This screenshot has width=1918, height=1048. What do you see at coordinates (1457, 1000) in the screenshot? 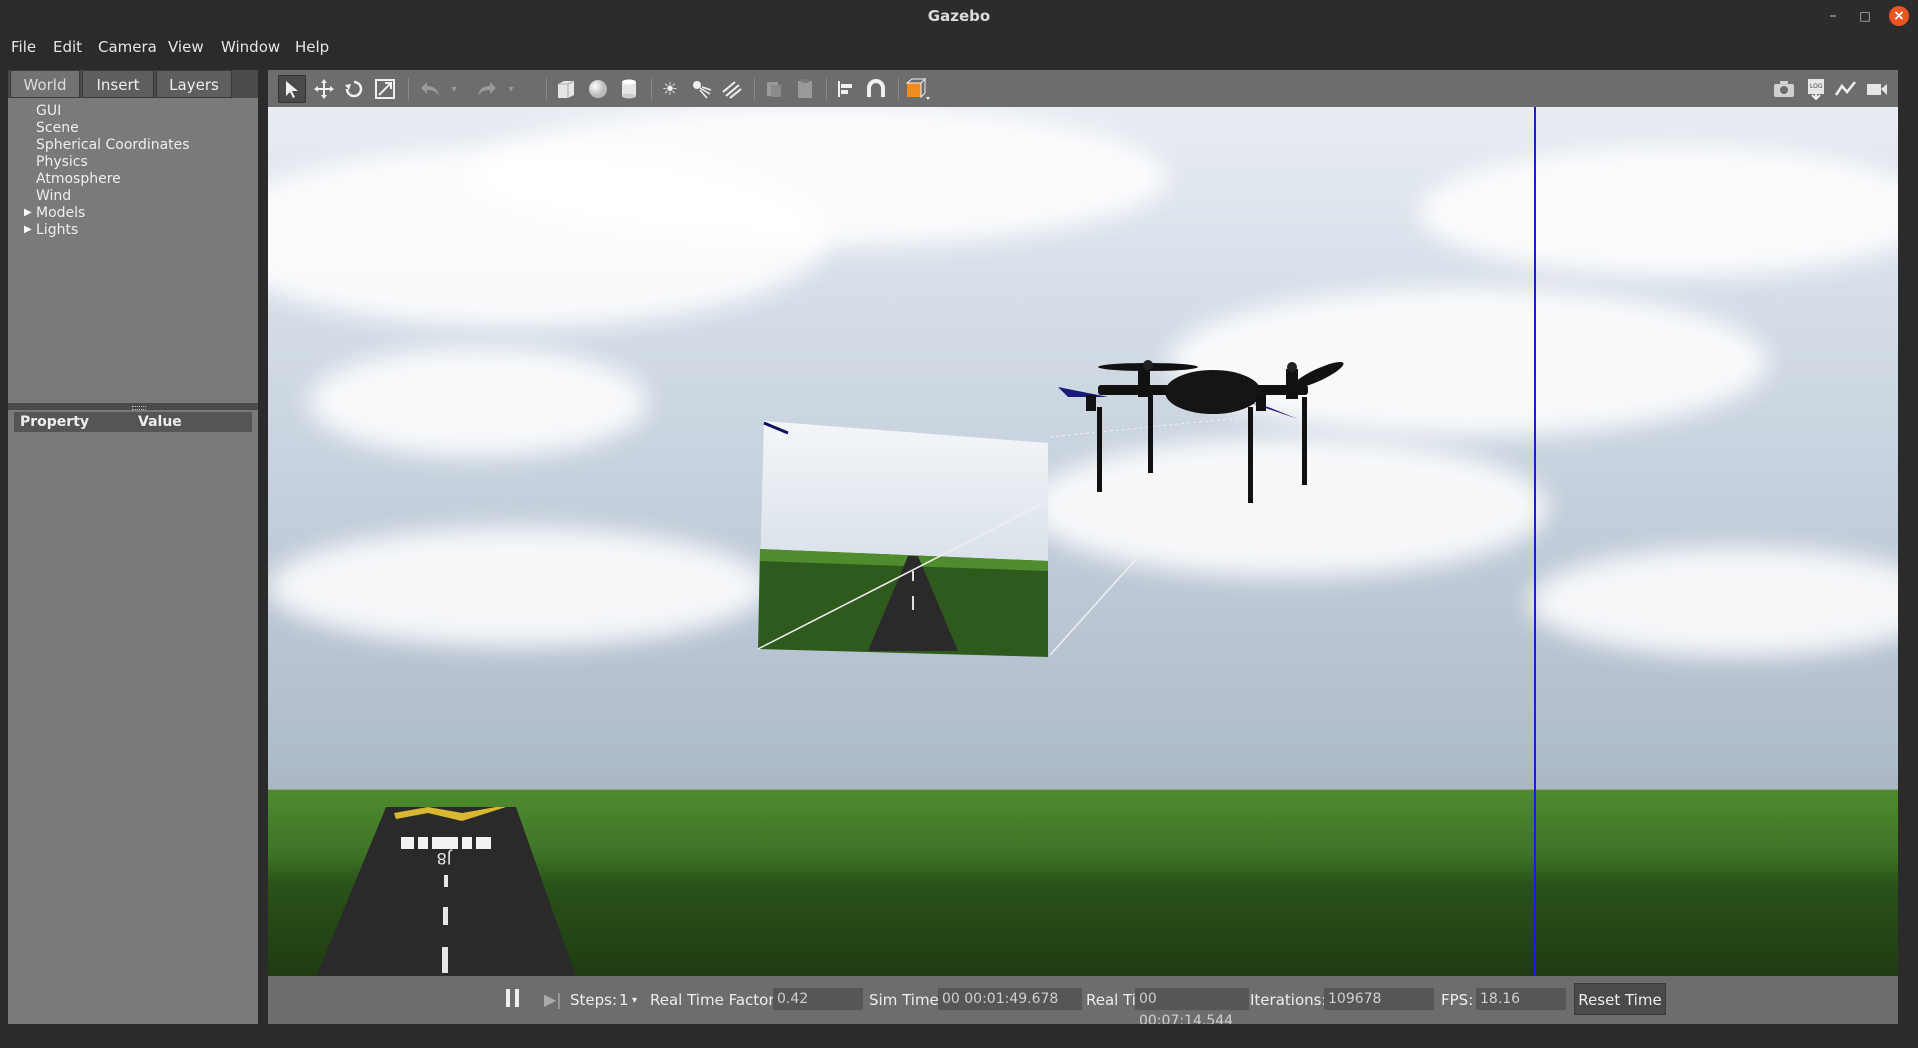
I see `fps-label: FPS:` at bounding box center [1457, 1000].